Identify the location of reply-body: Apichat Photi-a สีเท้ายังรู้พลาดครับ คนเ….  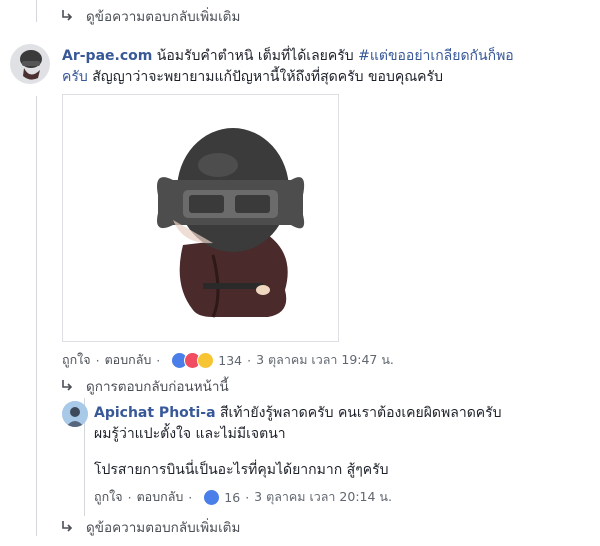
(344, 424).